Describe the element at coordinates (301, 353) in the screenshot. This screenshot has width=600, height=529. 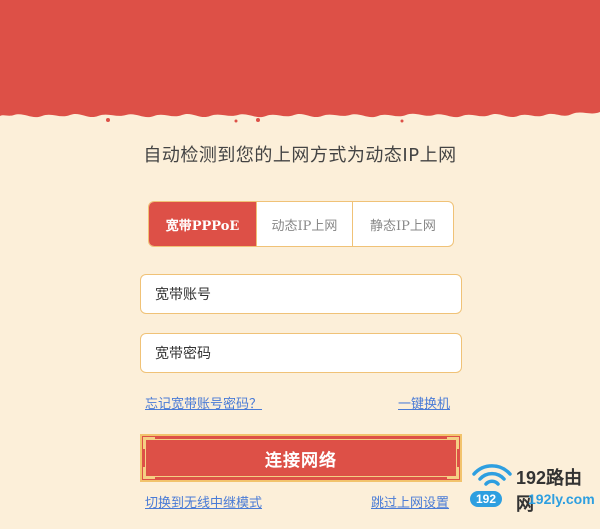
I see `broadband-password-input: 宽带密码` at that location.